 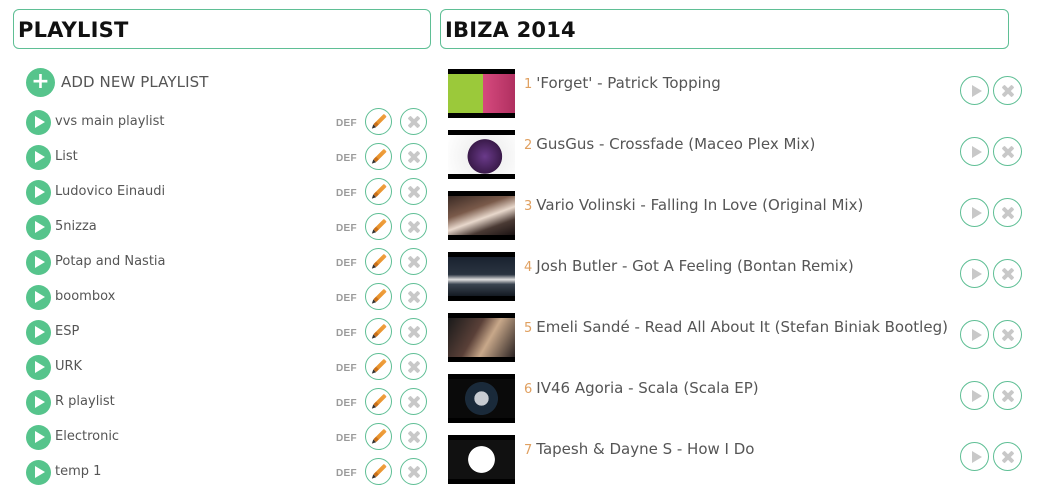 What do you see at coordinates (85, 296) in the screenshot?
I see `playlist-name: boombox` at bounding box center [85, 296].